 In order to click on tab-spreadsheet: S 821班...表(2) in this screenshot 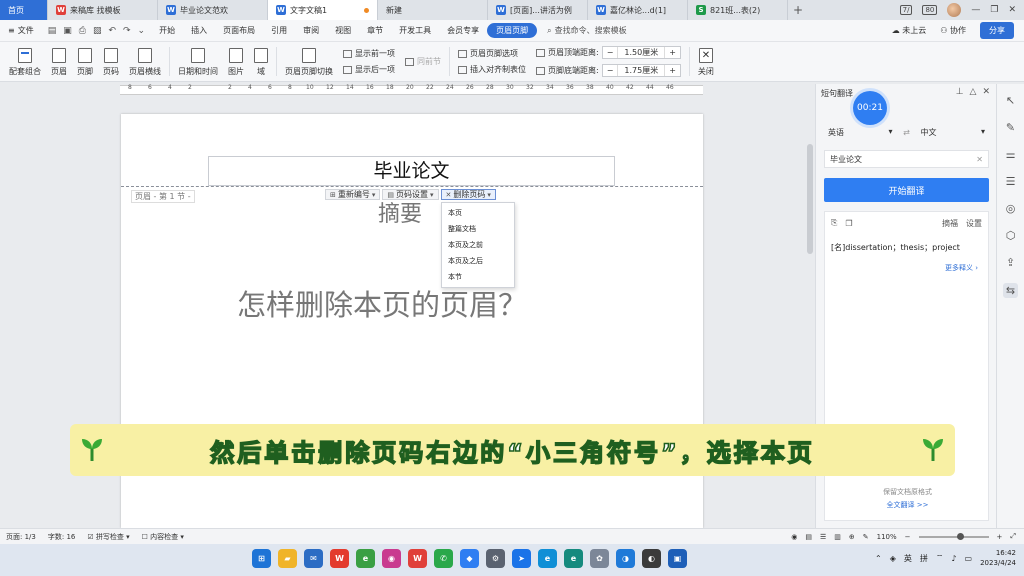, I will do `click(738, 10)`.